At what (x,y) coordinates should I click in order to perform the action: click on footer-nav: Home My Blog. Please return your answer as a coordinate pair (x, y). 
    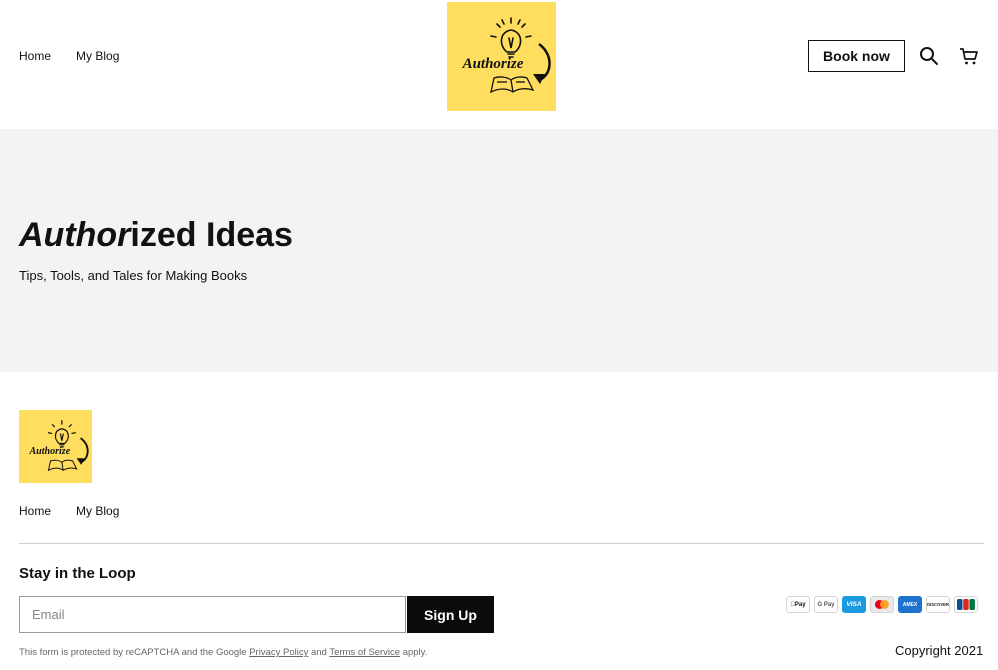
    Looking at the image, I should click on (69, 511).